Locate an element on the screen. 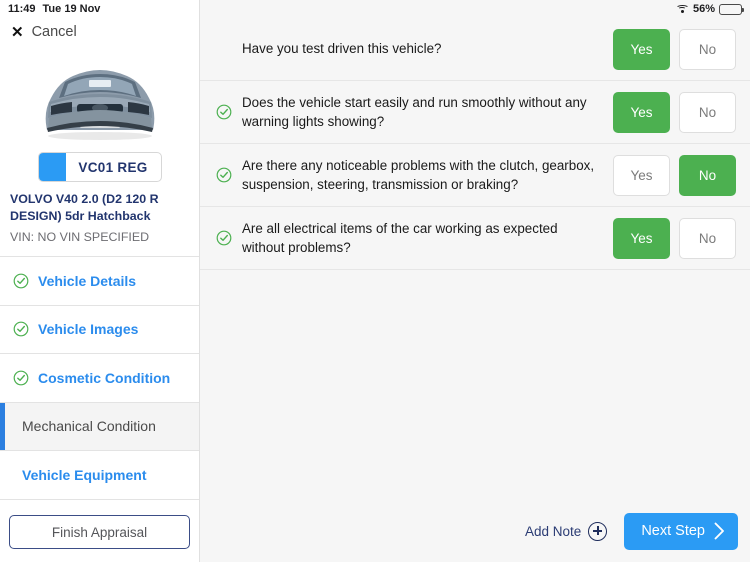 The height and width of the screenshot is (562, 750). next-step-label: Next Step is located at coordinates (673, 531).